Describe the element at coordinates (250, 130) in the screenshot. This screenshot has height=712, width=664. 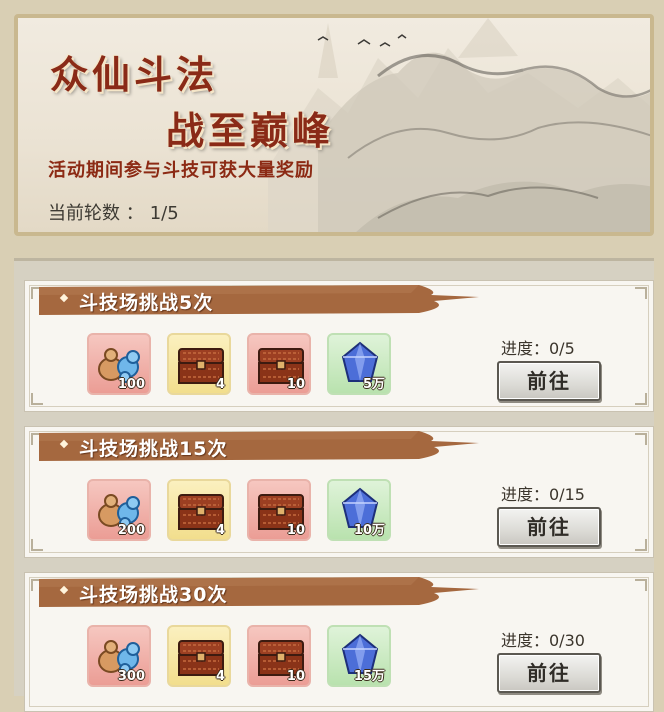
I see `banner-title-line2: 战至巅峰` at that location.